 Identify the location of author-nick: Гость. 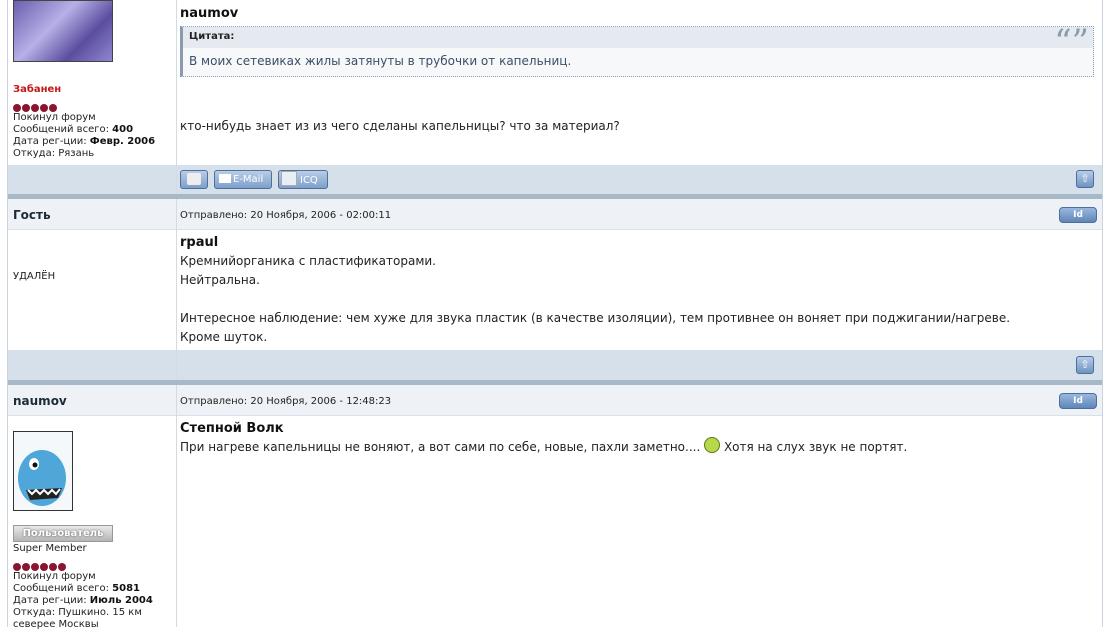
(32, 215).